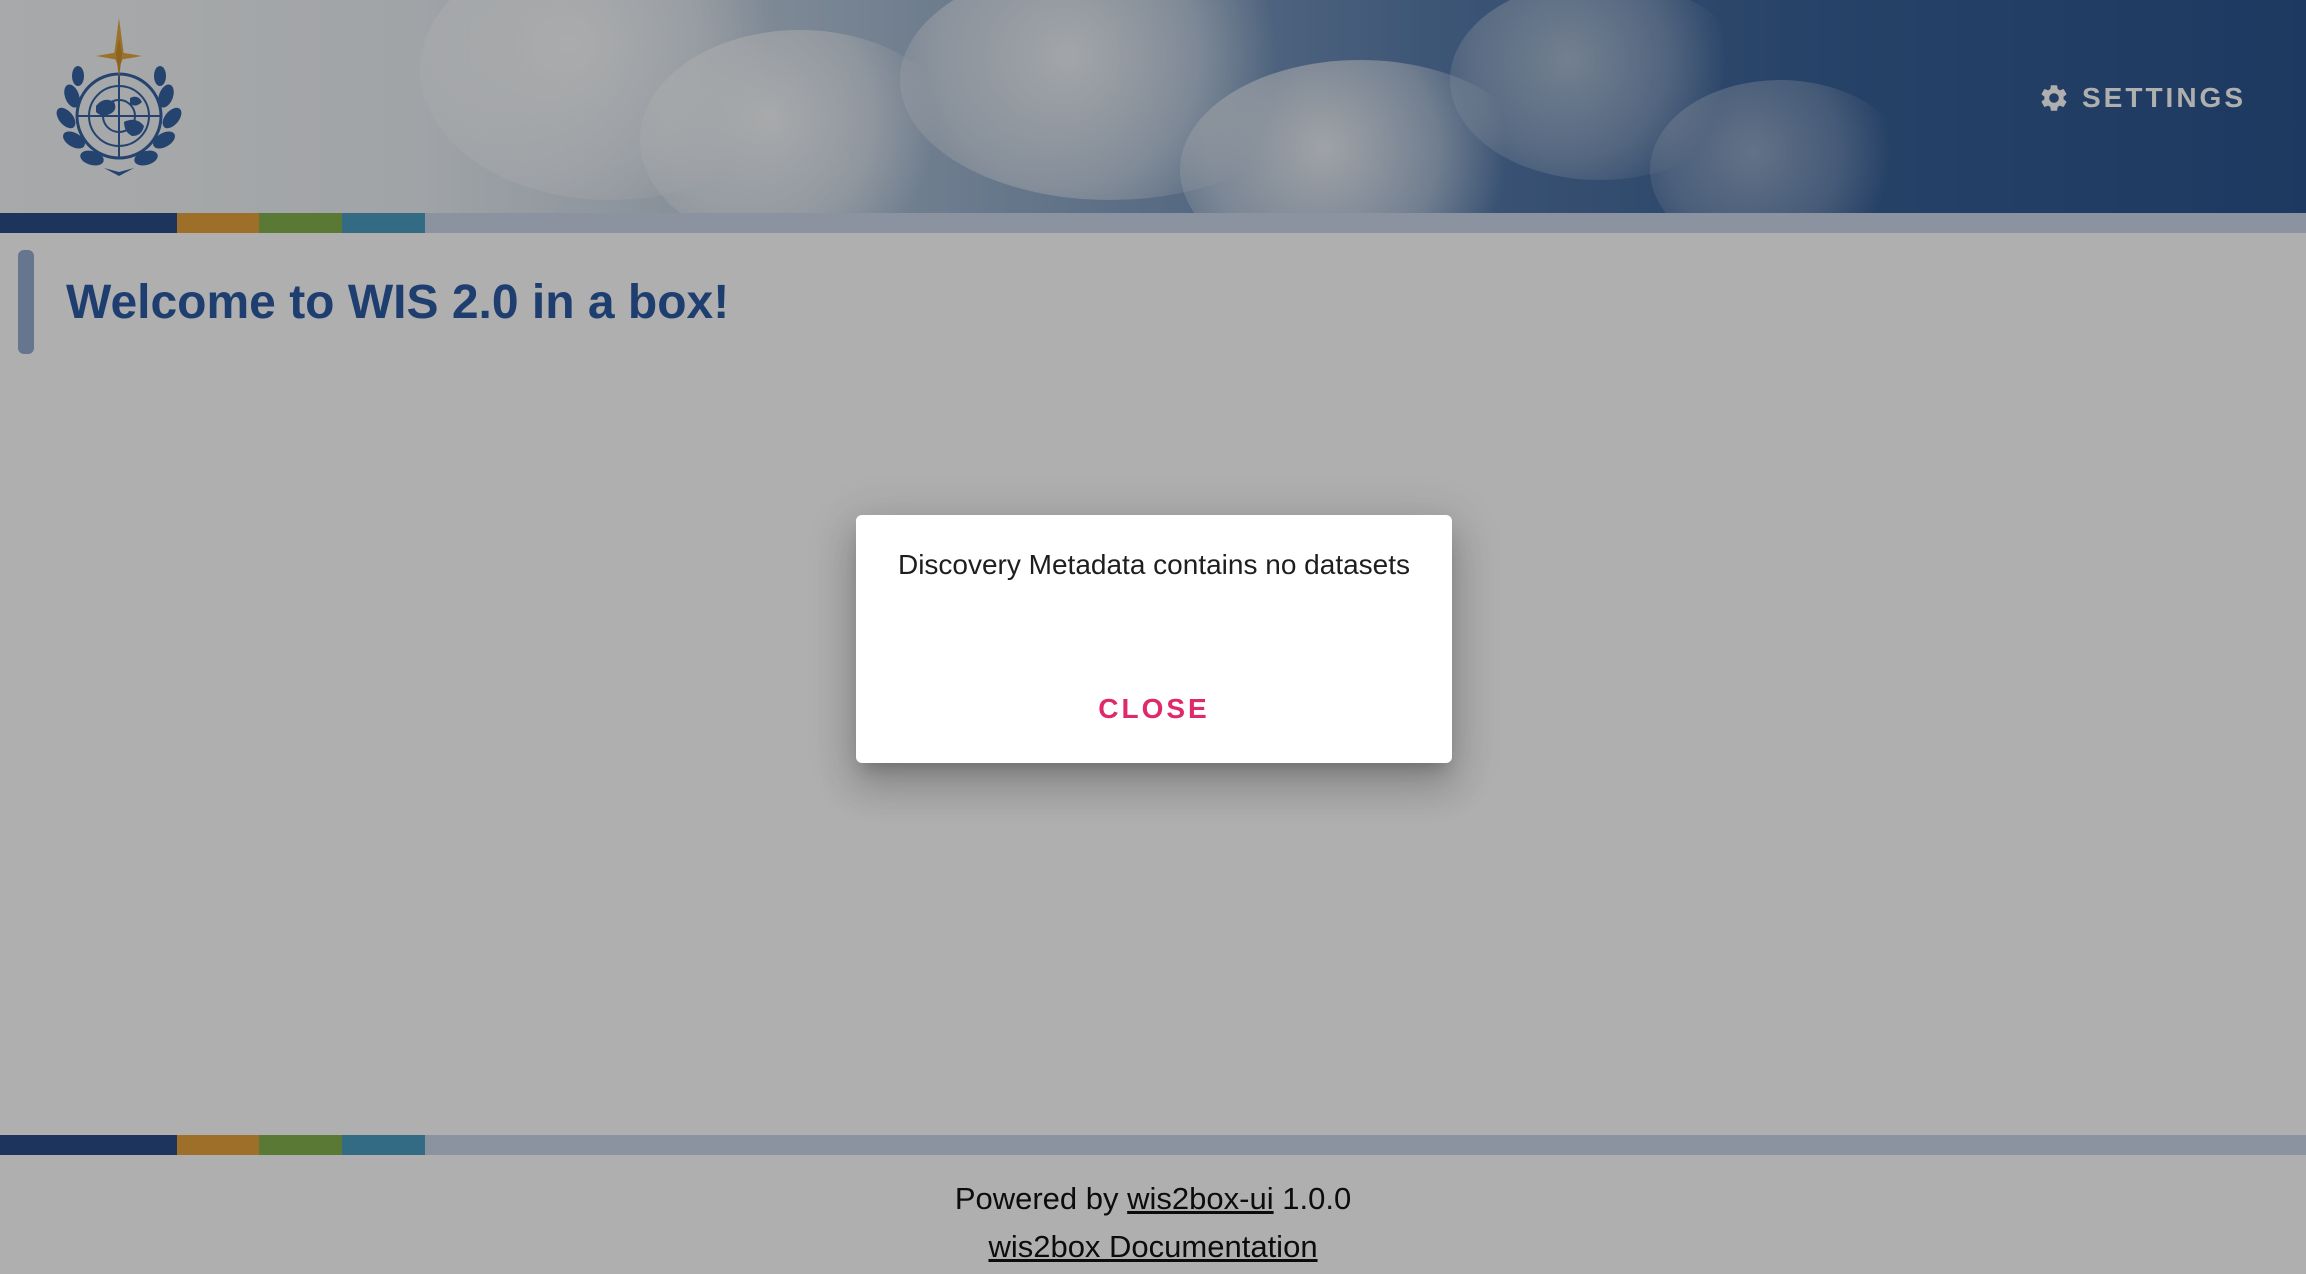  Describe the element at coordinates (1154, 564) in the screenshot. I see `dialog-message: Discovery Metadata contains no datasets` at that location.